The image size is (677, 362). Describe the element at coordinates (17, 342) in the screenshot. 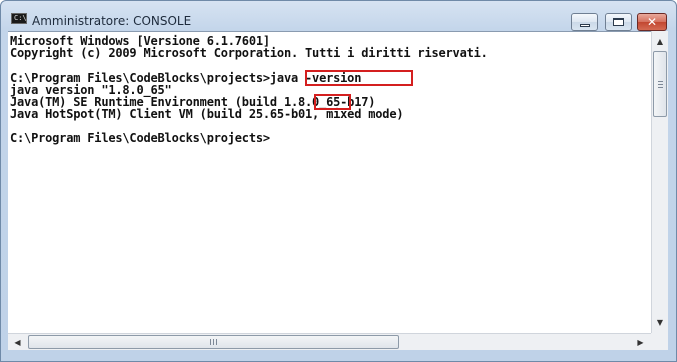

I see `scroll-left-arrow-icon: ◀` at that location.